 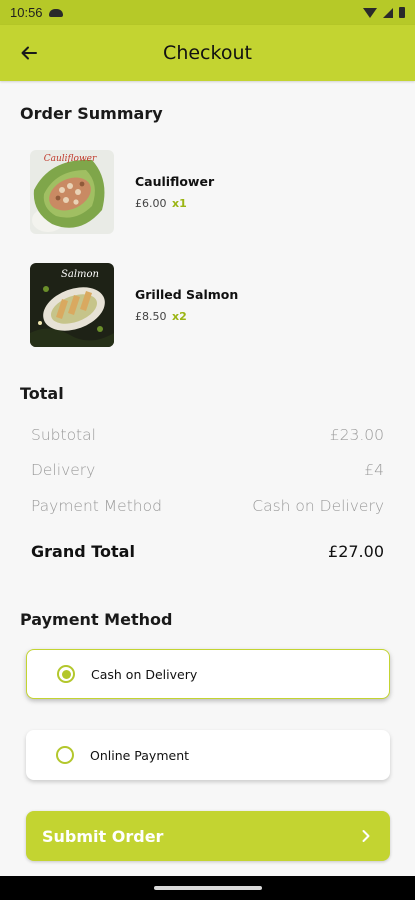 What do you see at coordinates (179, 203) in the screenshot?
I see `item-quantity: x1` at bounding box center [179, 203].